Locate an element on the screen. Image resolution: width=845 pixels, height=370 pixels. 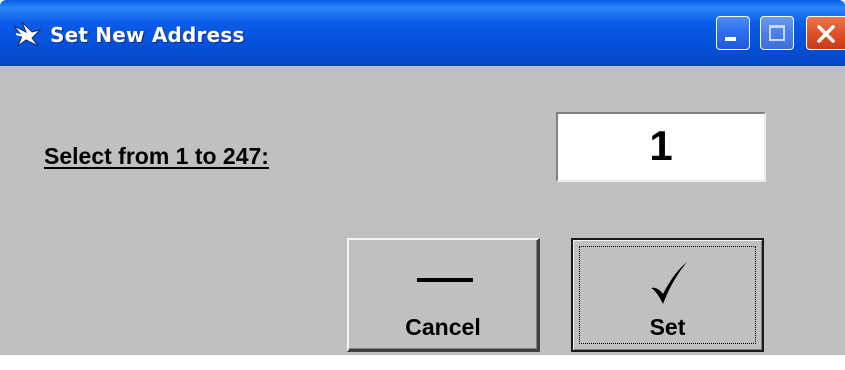
maximize-button is located at coordinates (777, 33).